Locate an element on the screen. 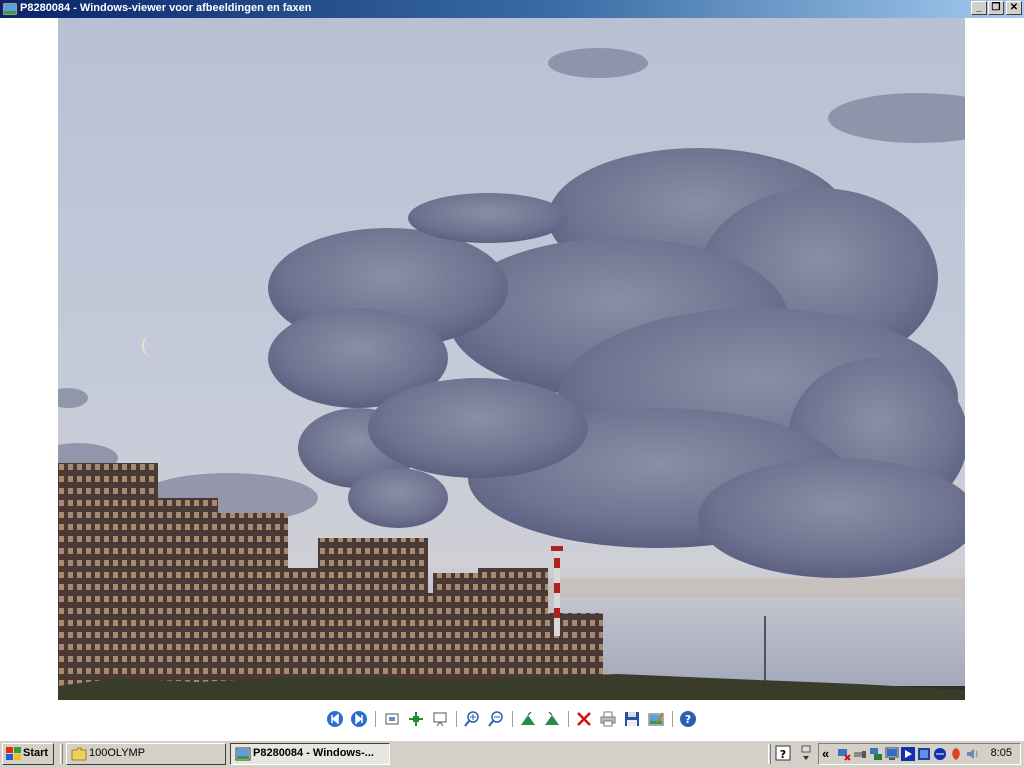 This screenshot has width=1024, height=768. start-label: Start is located at coordinates (36, 753).